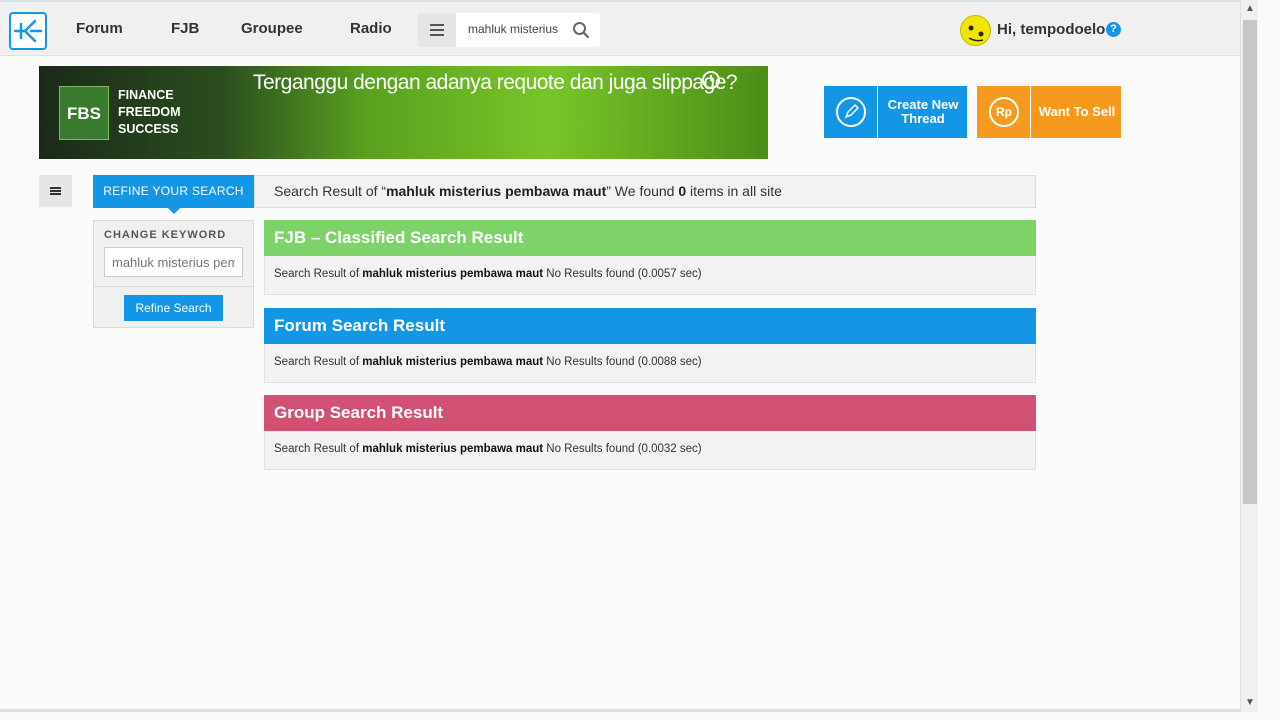 The image size is (1280, 720). I want to click on search-box, so click(528, 30).